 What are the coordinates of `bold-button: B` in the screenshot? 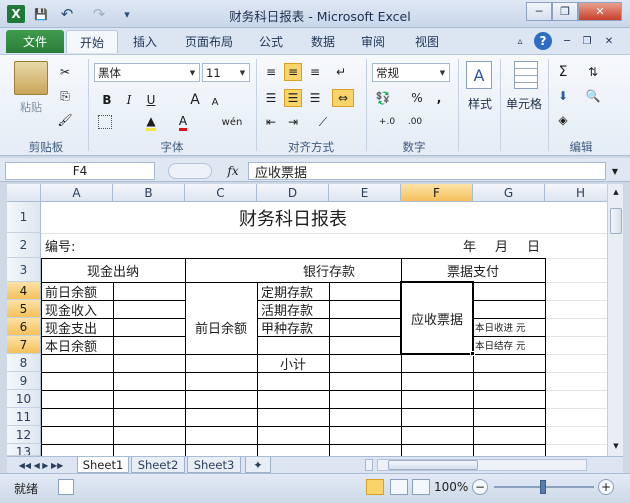 It's located at (107, 100).